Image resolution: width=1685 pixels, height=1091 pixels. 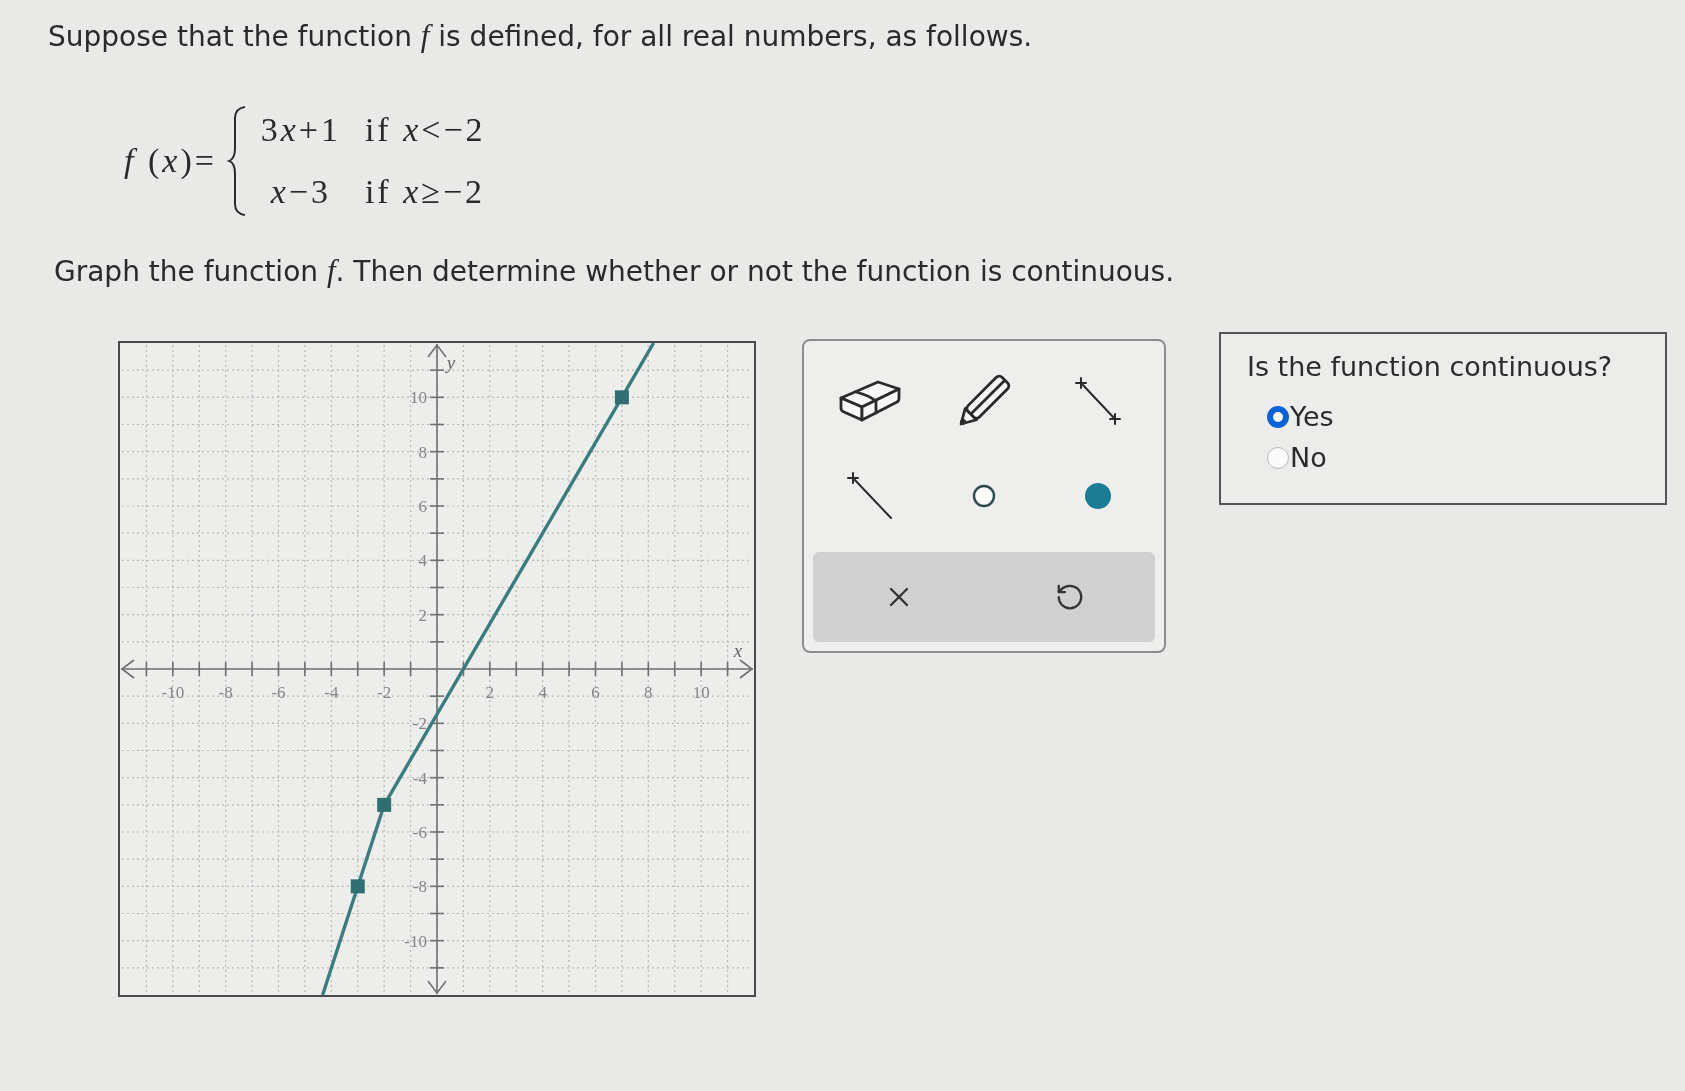 I want to click on ray-tool, so click(x=870, y=495).